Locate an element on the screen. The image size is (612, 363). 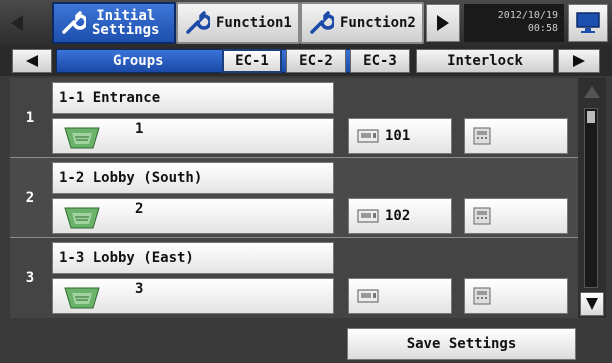
unit-select-button: 3 is located at coordinates (193, 296).